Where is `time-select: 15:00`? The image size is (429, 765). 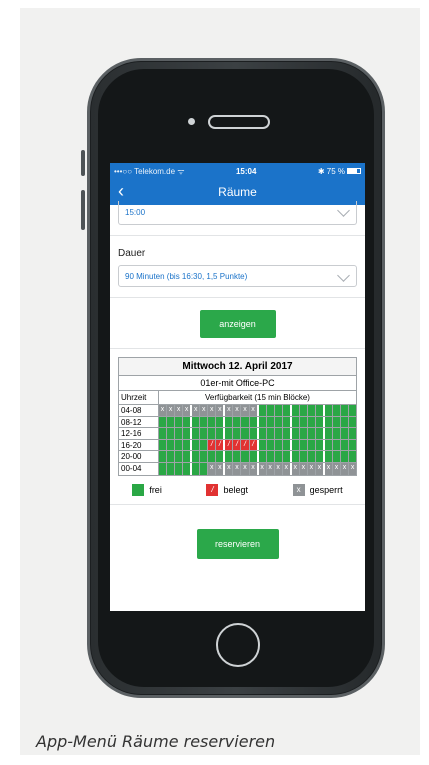 time-select: 15:00 is located at coordinates (237, 213).